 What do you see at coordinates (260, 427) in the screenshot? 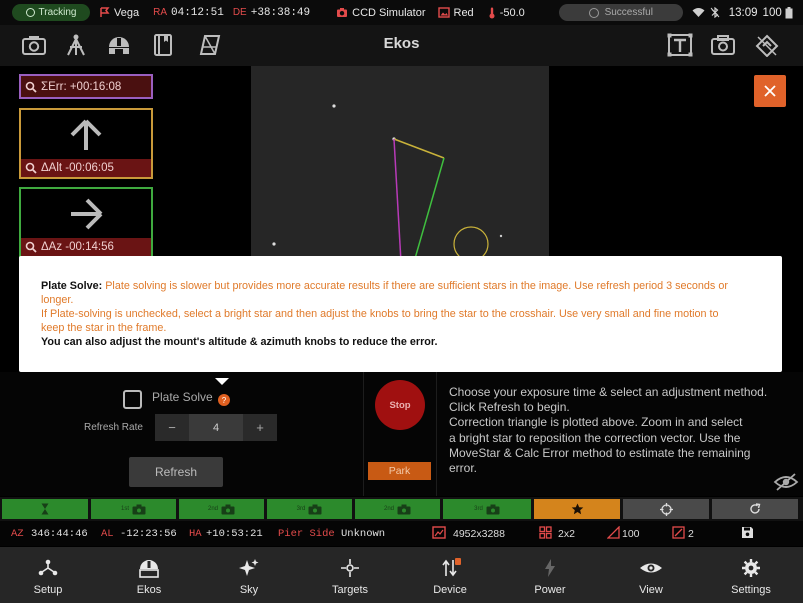
I see `increment-button: +` at bounding box center [260, 427].